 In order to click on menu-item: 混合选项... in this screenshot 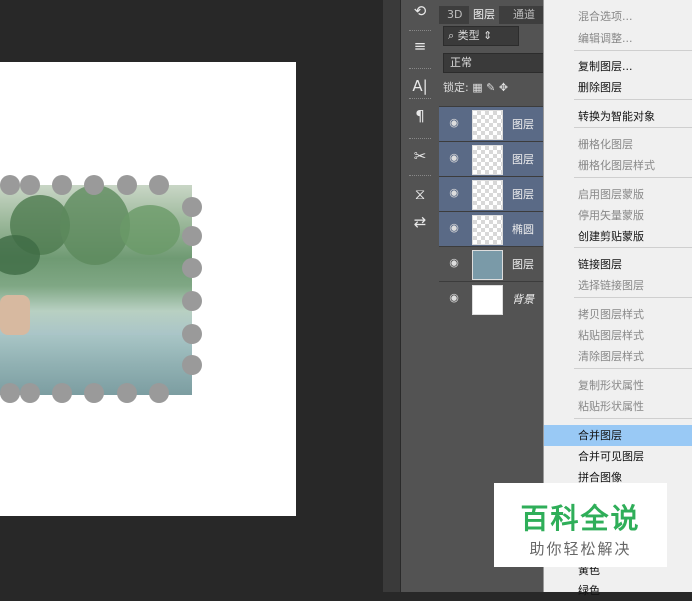, I will do `click(605, 16)`.